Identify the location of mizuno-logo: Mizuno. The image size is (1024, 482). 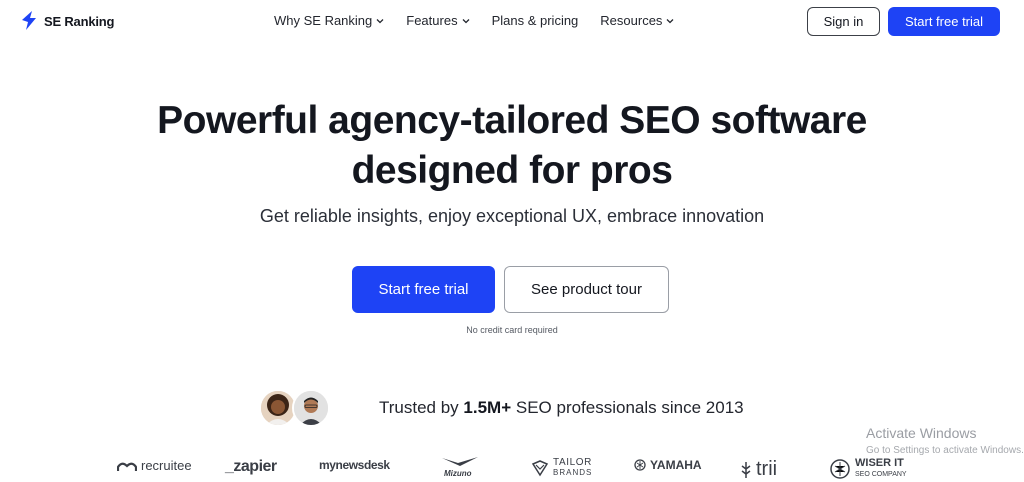
(460, 466).